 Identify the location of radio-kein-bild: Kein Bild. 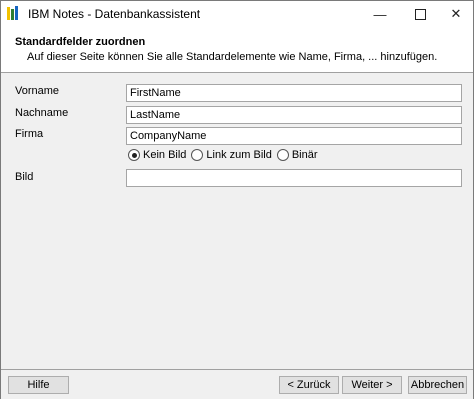
(157, 155).